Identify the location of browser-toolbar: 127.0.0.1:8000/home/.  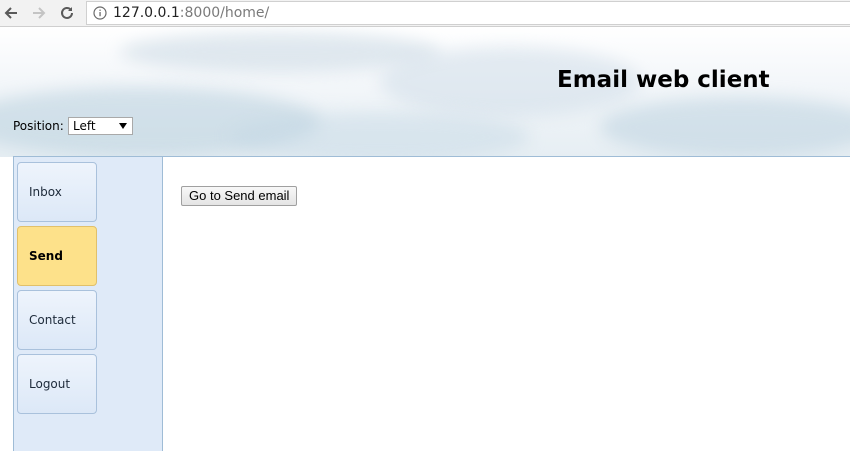
(425, 13).